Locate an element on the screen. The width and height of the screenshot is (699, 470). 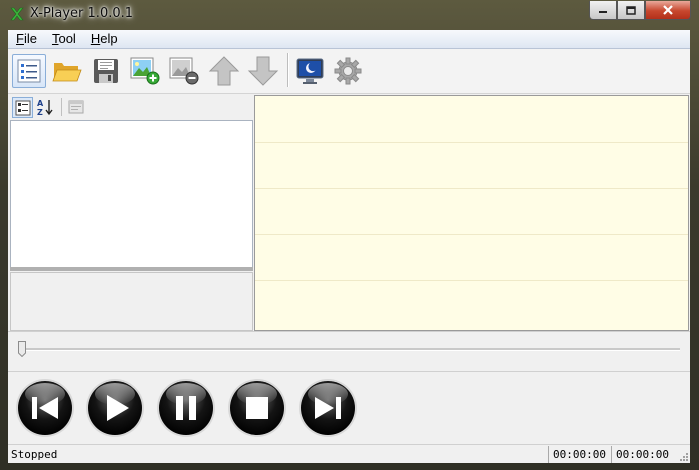
seek-area is located at coordinates (349, 351).